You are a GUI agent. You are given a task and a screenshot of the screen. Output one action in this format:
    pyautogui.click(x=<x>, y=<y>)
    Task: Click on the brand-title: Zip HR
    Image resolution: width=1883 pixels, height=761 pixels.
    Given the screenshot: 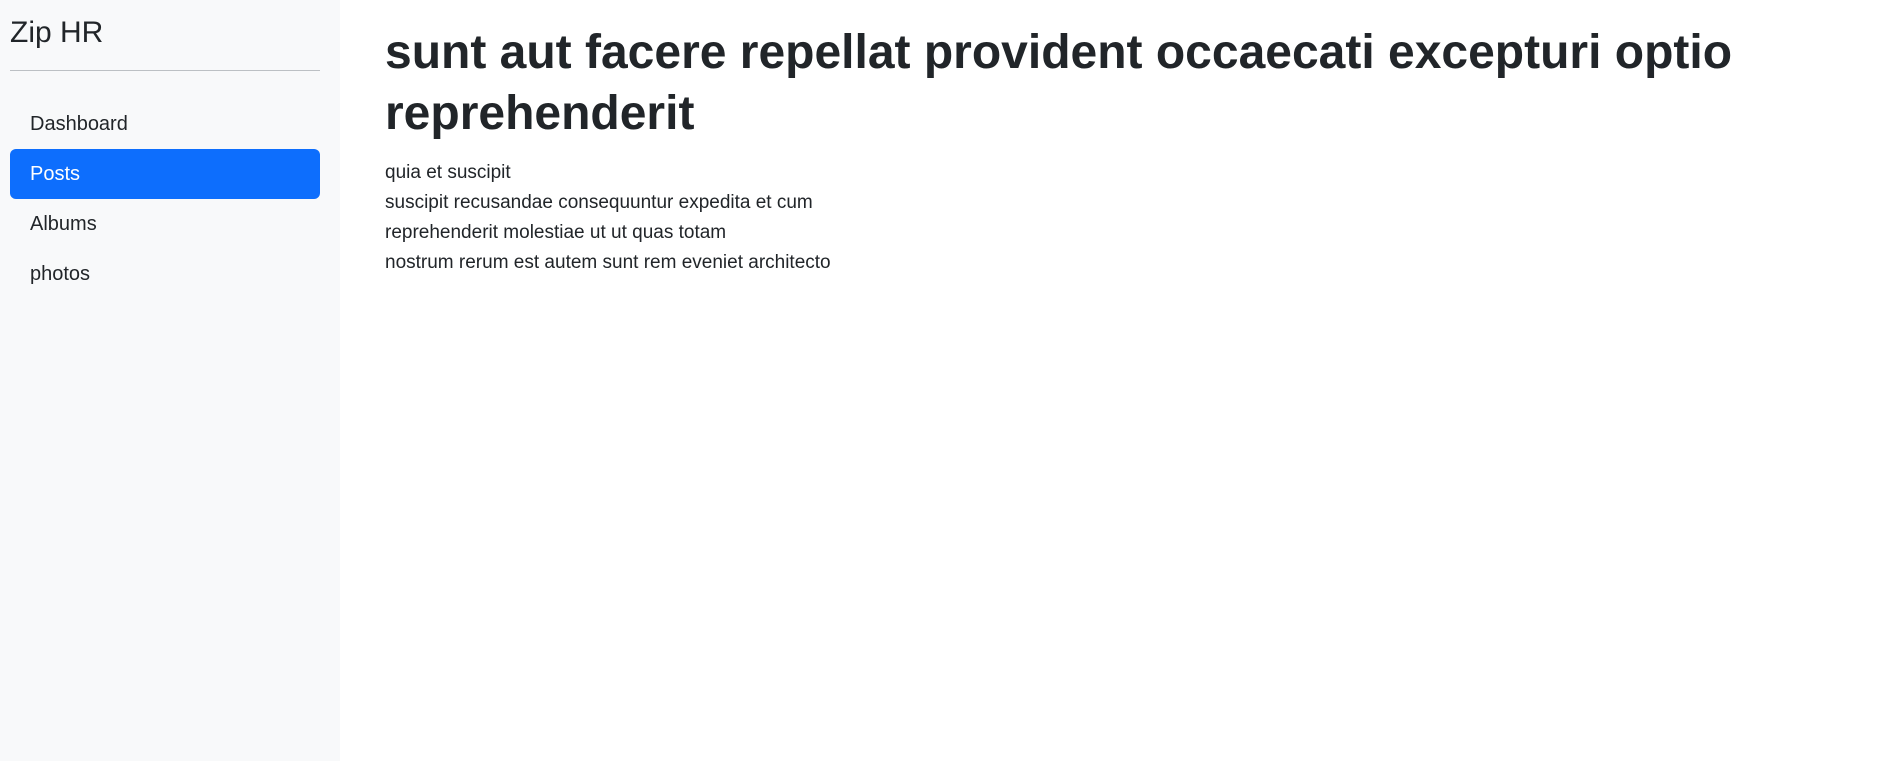 What is the action you would take?
    pyautogui.click(x=165, y=35)
    